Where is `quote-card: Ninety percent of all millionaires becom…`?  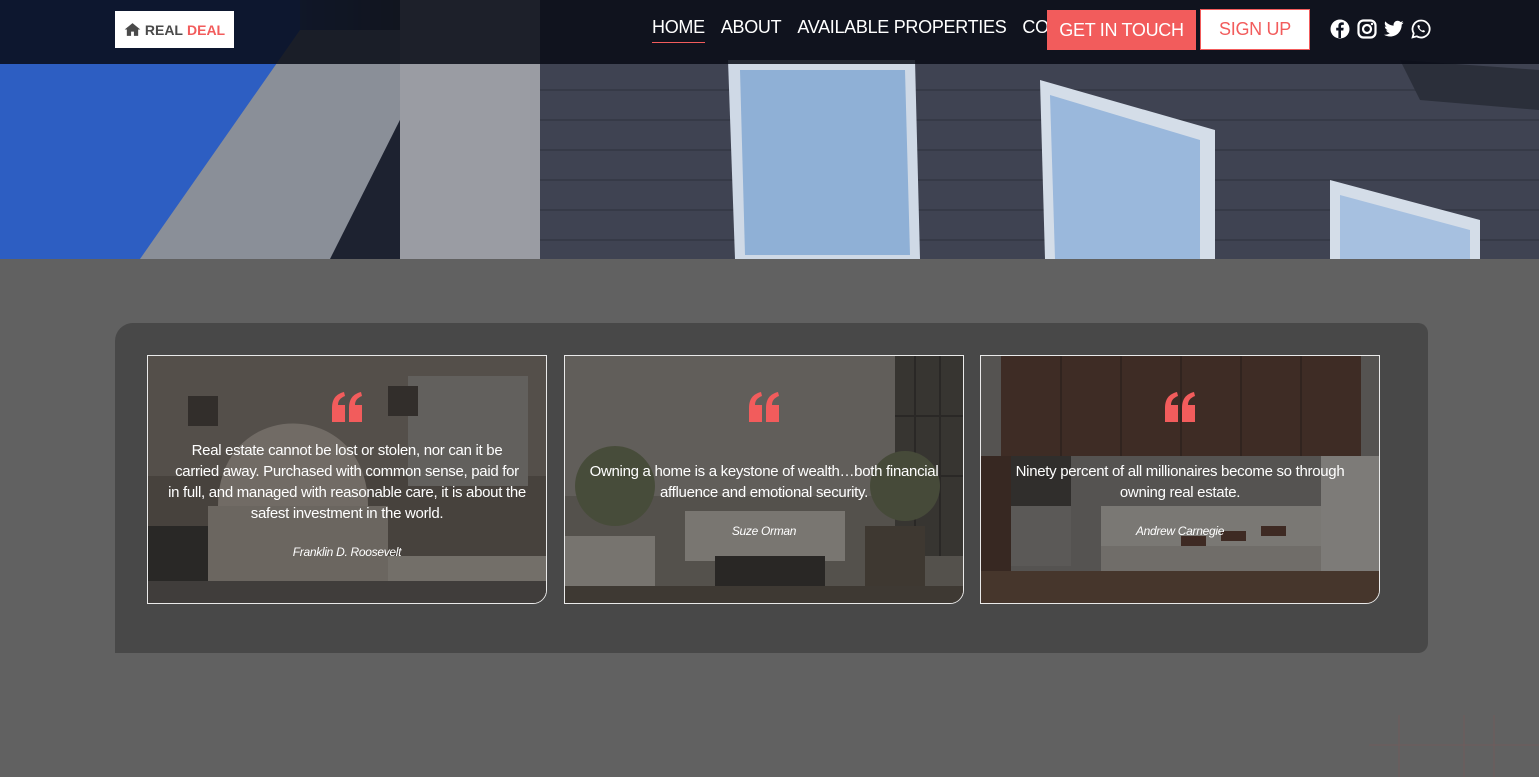 quote-card: Ninety percent of all millionaires becom… is located at coordinates (1180, 479).